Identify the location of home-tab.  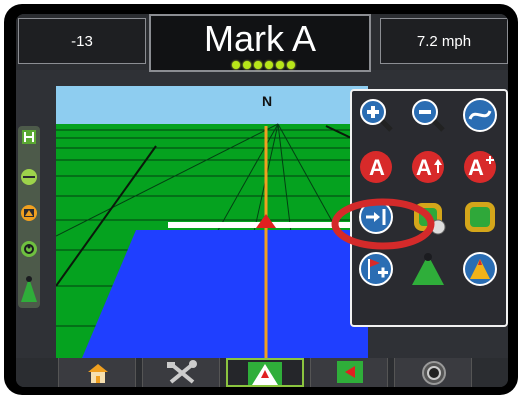
(97, 372).